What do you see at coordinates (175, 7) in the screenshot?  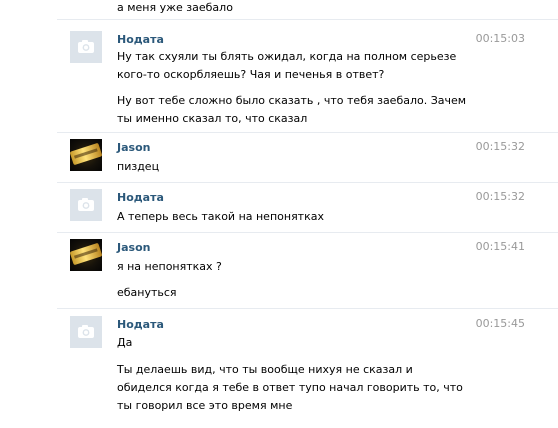 I see `message-text: а меня уже заебало` at bounding box center [175, 7].